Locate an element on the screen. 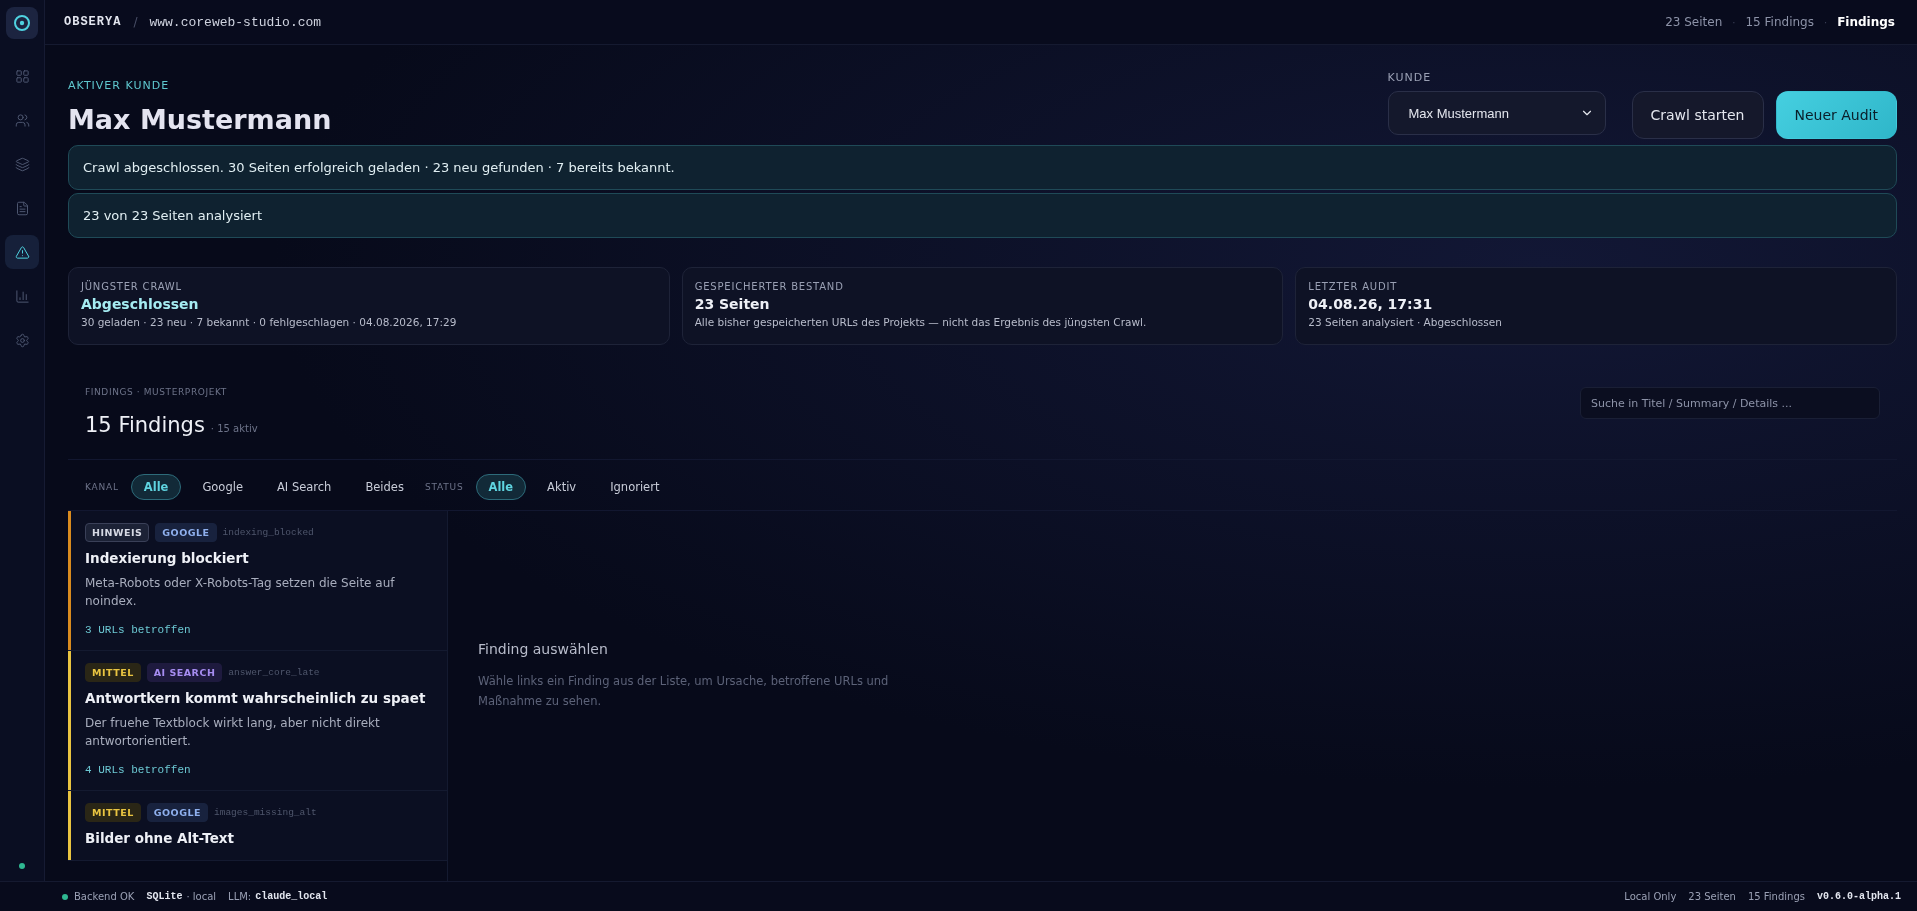  card-value: 04.08.26, 17:31 is located at coordinates (1371, 304).